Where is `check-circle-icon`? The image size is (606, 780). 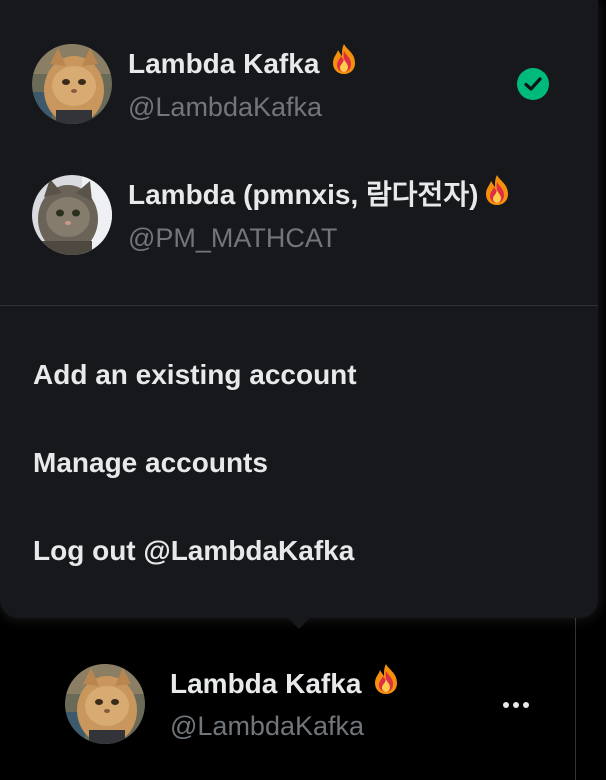
check-circle-icon is located at coordinates (533, 84).